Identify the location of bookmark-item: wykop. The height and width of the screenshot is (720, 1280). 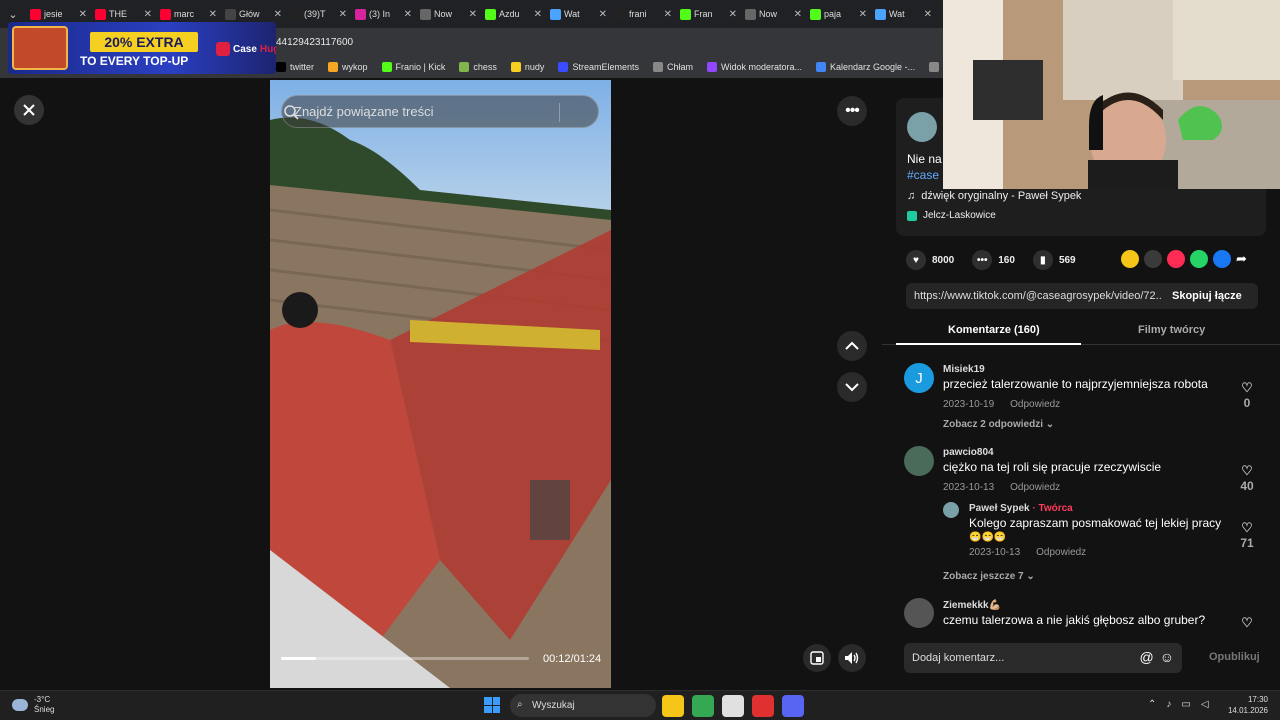
(348, 67).